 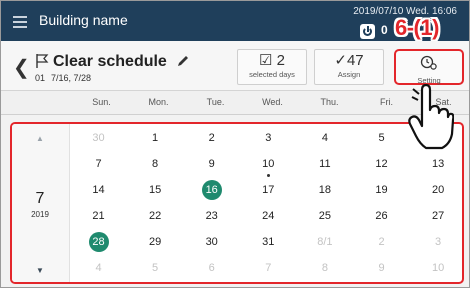 I want to click on calendar-day-number: 25, so click(x=325, y=216).